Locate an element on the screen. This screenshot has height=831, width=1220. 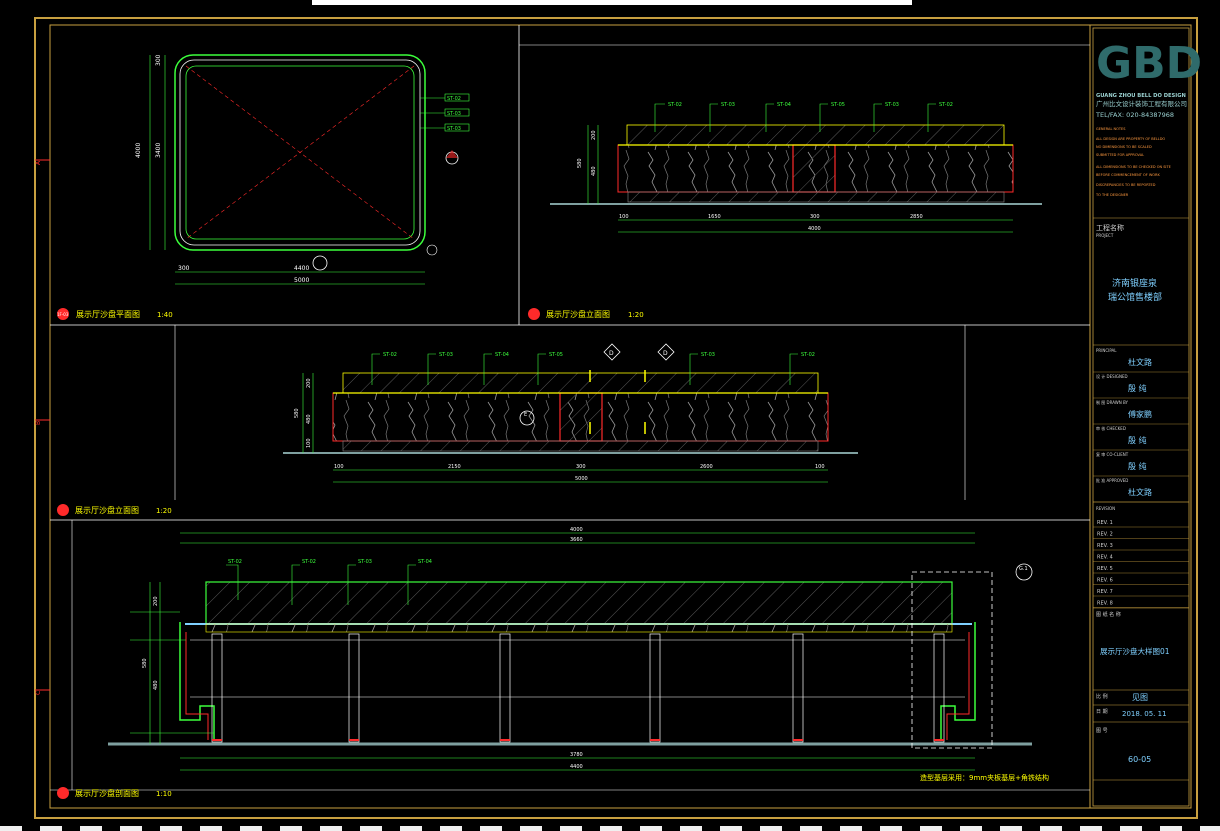
svg-text: ST-02 is located at coordinates (454, 99).